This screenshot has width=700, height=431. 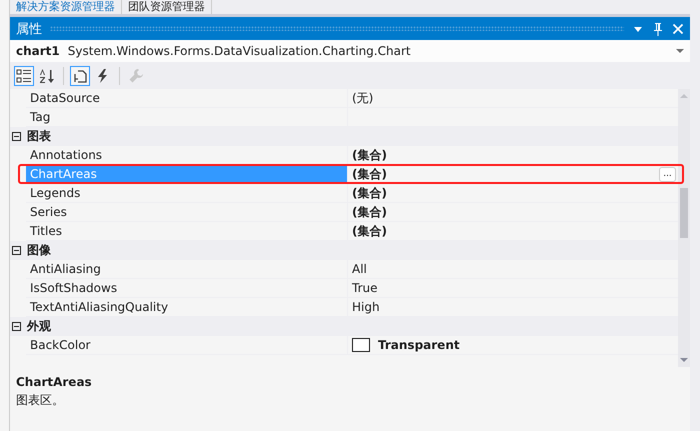 I want to click on property-value: All, so click(x=359, y=269).